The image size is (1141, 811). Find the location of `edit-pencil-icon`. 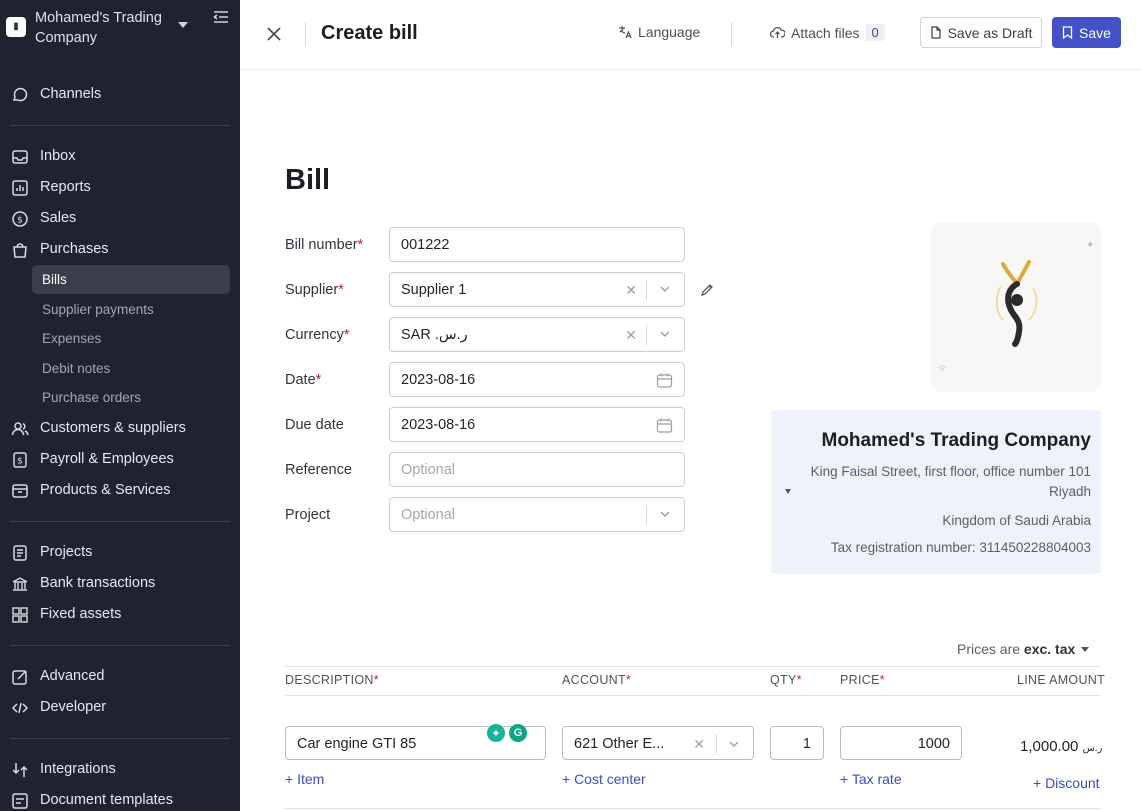

edit-pencil-icon is located at coordinates (707, 290).